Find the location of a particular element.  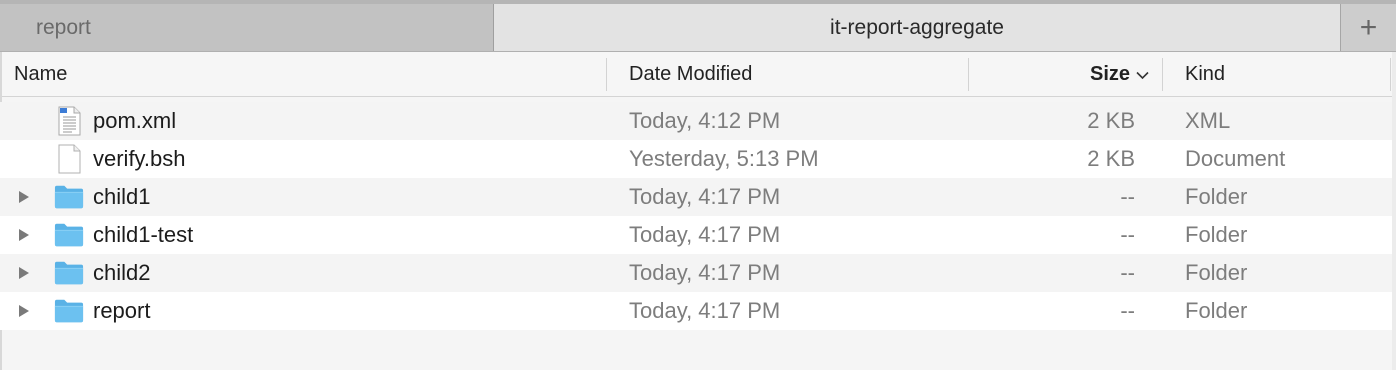

file-name: pom.xml is located at coordinates (135, 120).